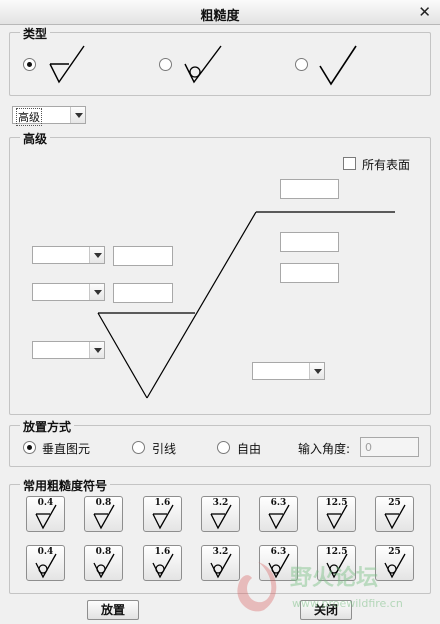 Image resolution: width=440 pixels, height=624 pixels. Describe the element at coordinates (143, 293) in the screenshot. I see `lower-limit-field` at that location.